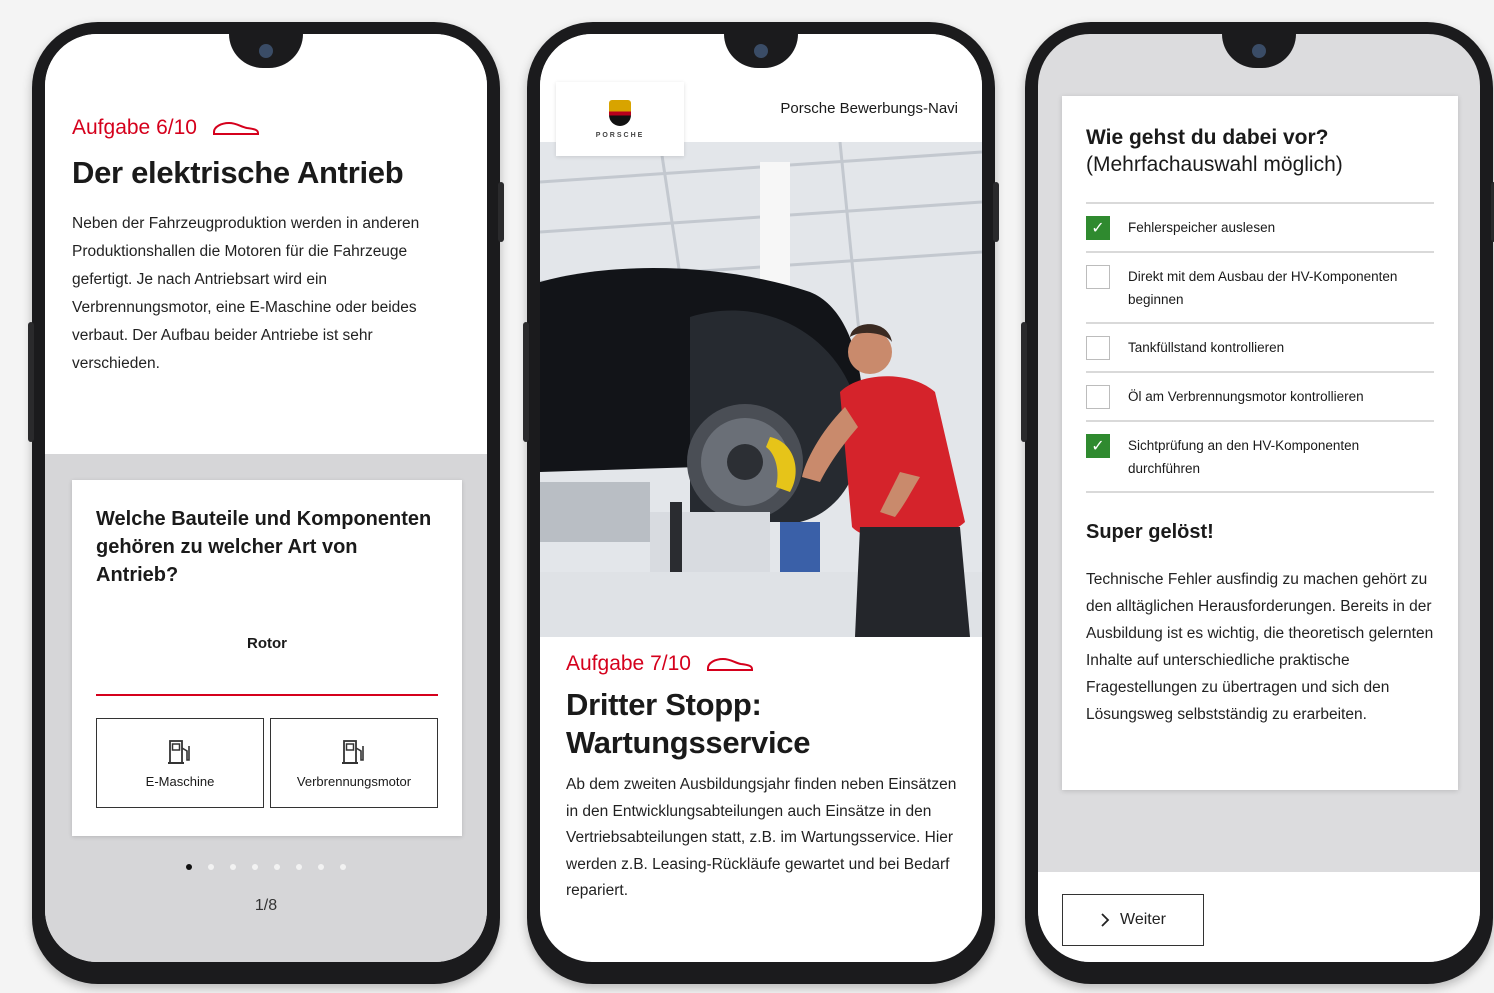 This screenshot has height=993, width=1494. Describe the element at coordinates (1150, 532) in the screenshot. I see `result-title: Super gelöst!` at that location.